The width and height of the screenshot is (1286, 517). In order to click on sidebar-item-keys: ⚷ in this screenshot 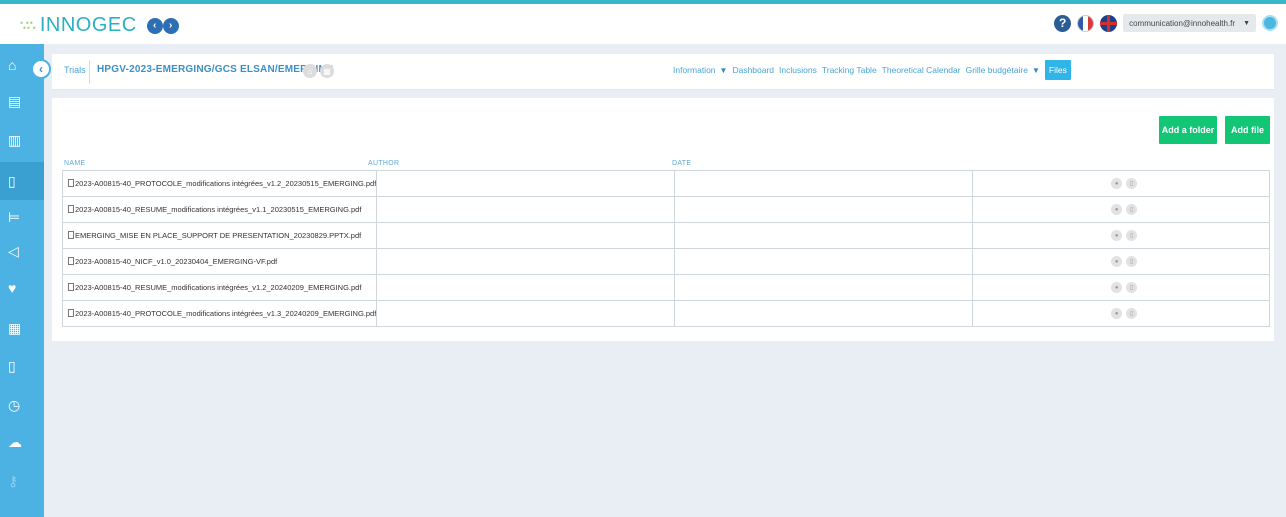, I will do `click(22, 481)`.